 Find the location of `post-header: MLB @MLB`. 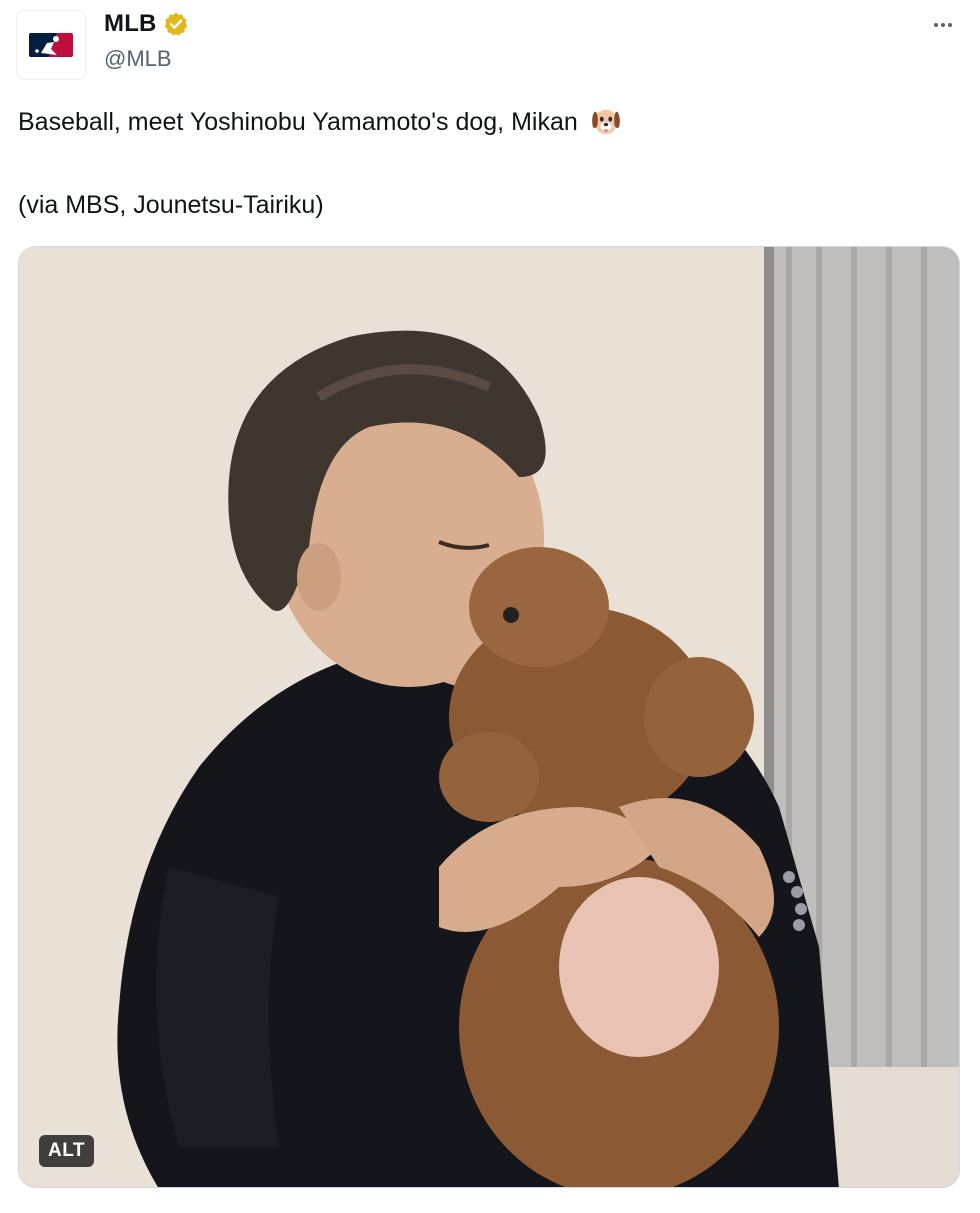

post-header: MLB @MLB is located at coordinates (490, 45).